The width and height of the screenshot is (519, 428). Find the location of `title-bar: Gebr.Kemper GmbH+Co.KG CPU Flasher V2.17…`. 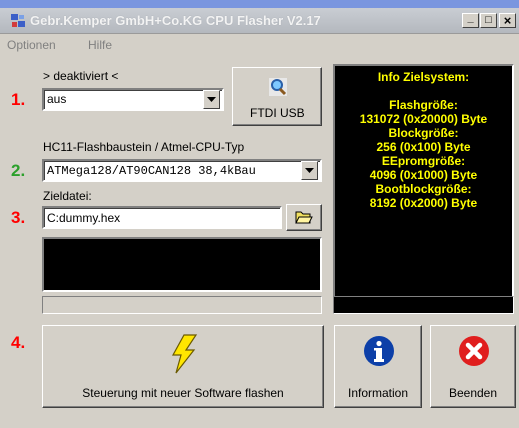

title-bar: Gebr.Kemper GmbH+Co.KG CPU Flasher V2.17… is located at coordinates (259, 21).